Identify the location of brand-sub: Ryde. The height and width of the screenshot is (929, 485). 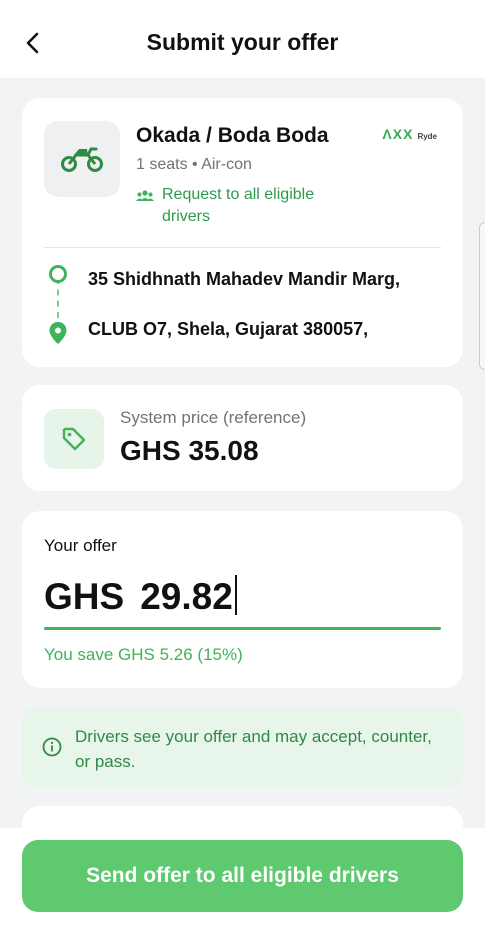
(427, 136).